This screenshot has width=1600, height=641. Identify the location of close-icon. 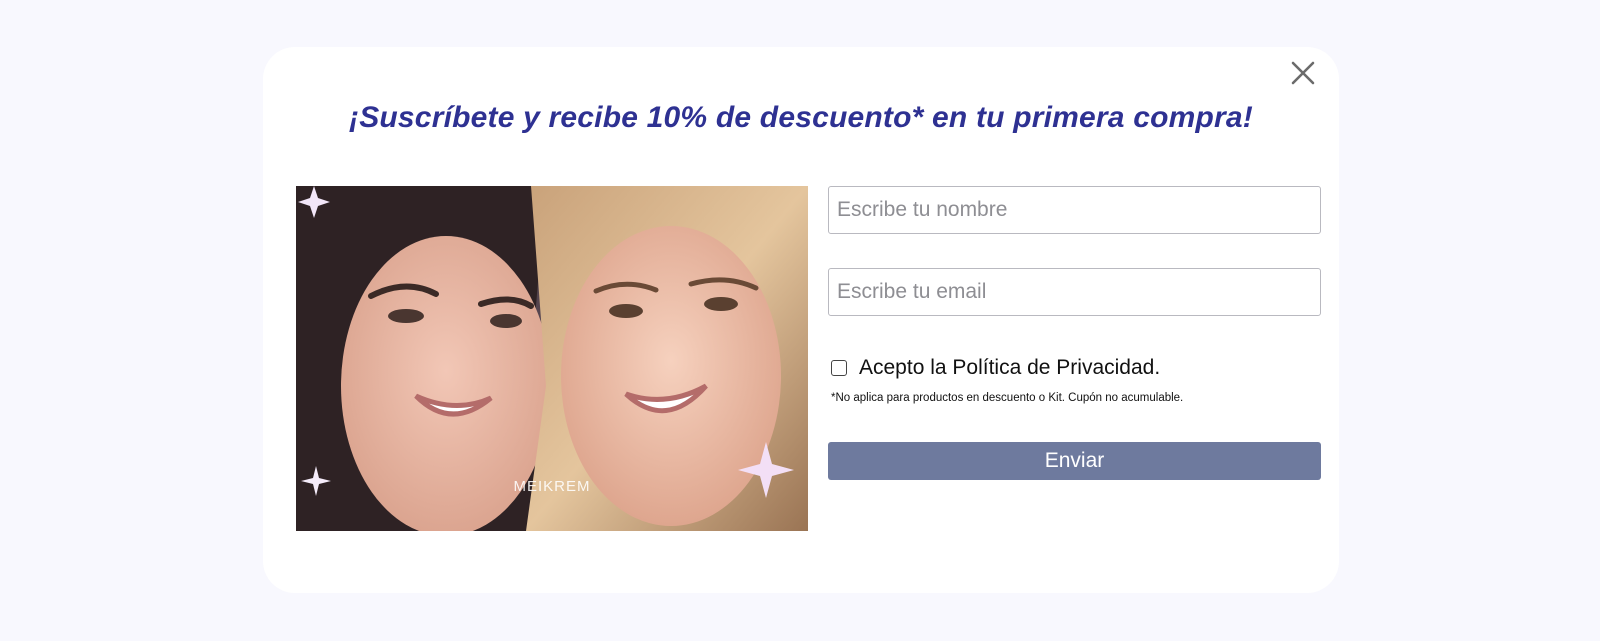
(1303, 73).